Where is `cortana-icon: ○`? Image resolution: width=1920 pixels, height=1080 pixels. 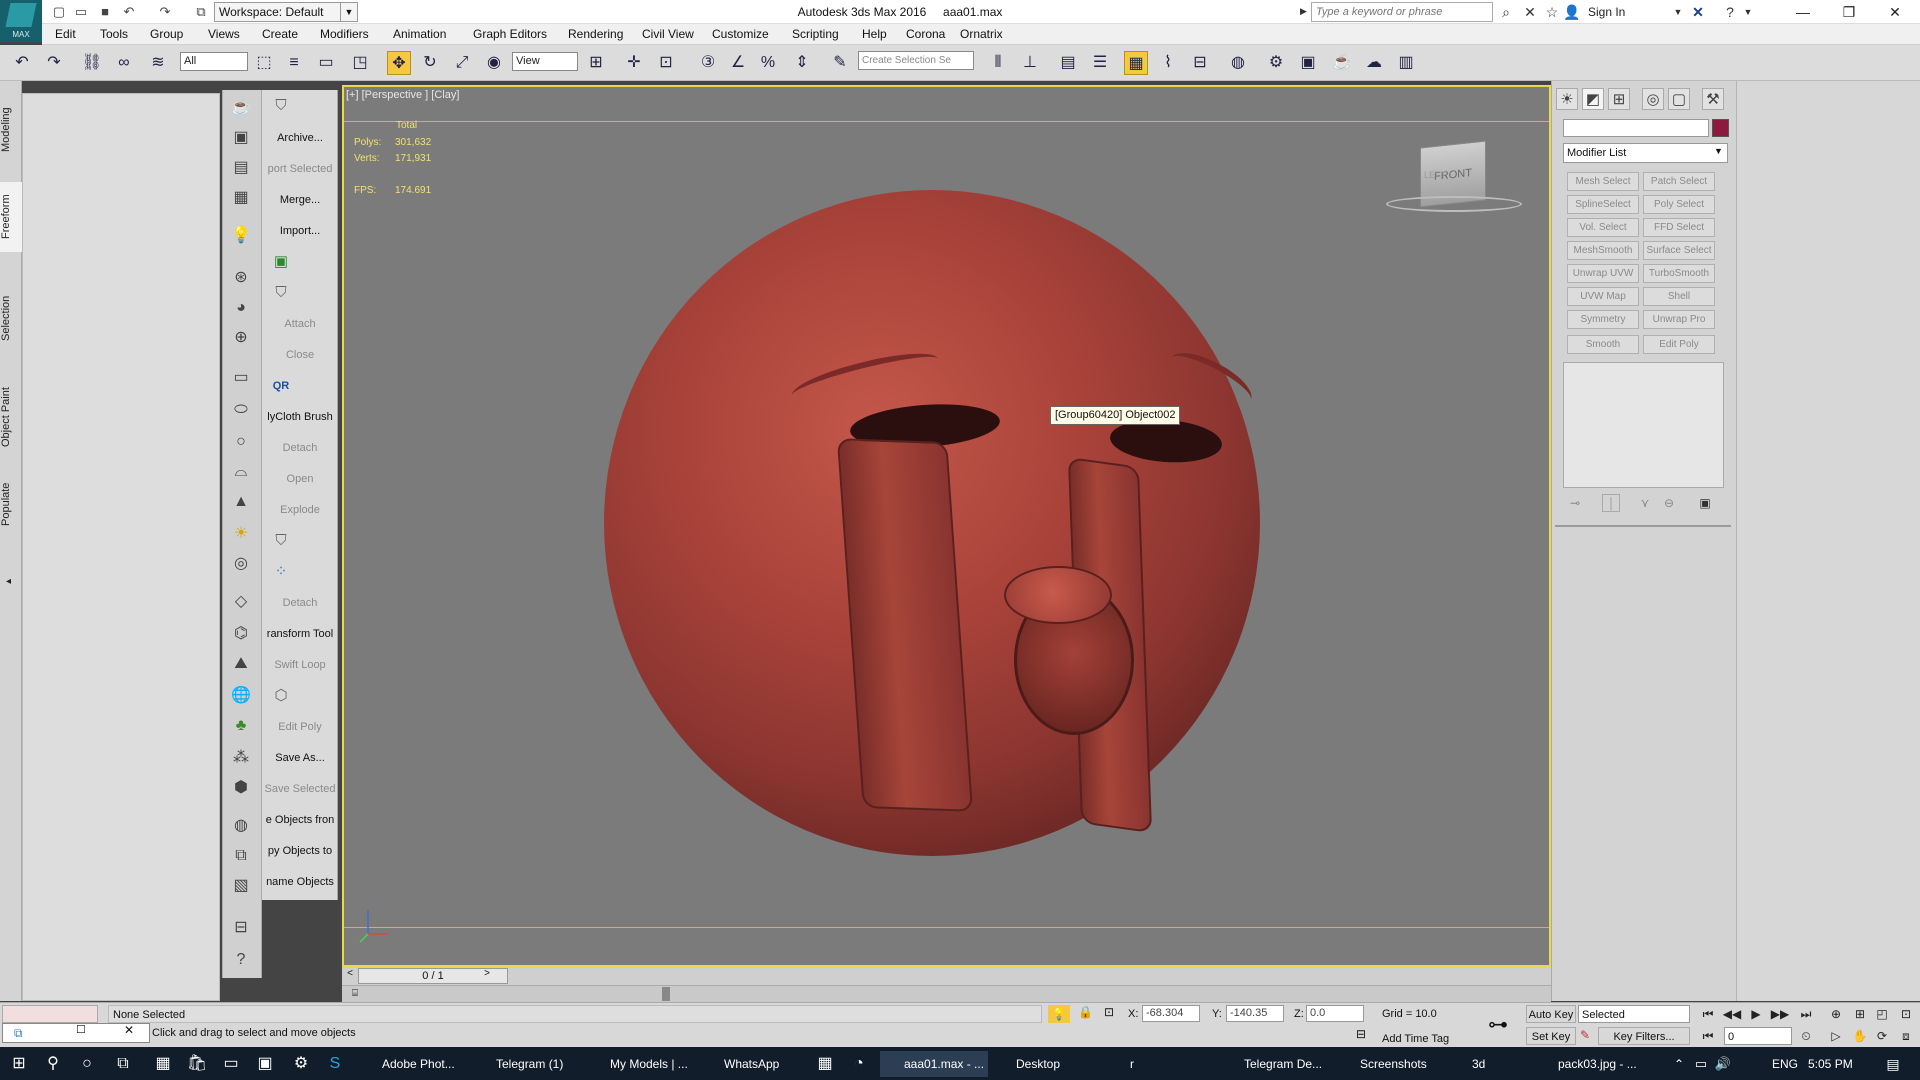 cortana-icon: ○ is located at coordinates (87, 1064).